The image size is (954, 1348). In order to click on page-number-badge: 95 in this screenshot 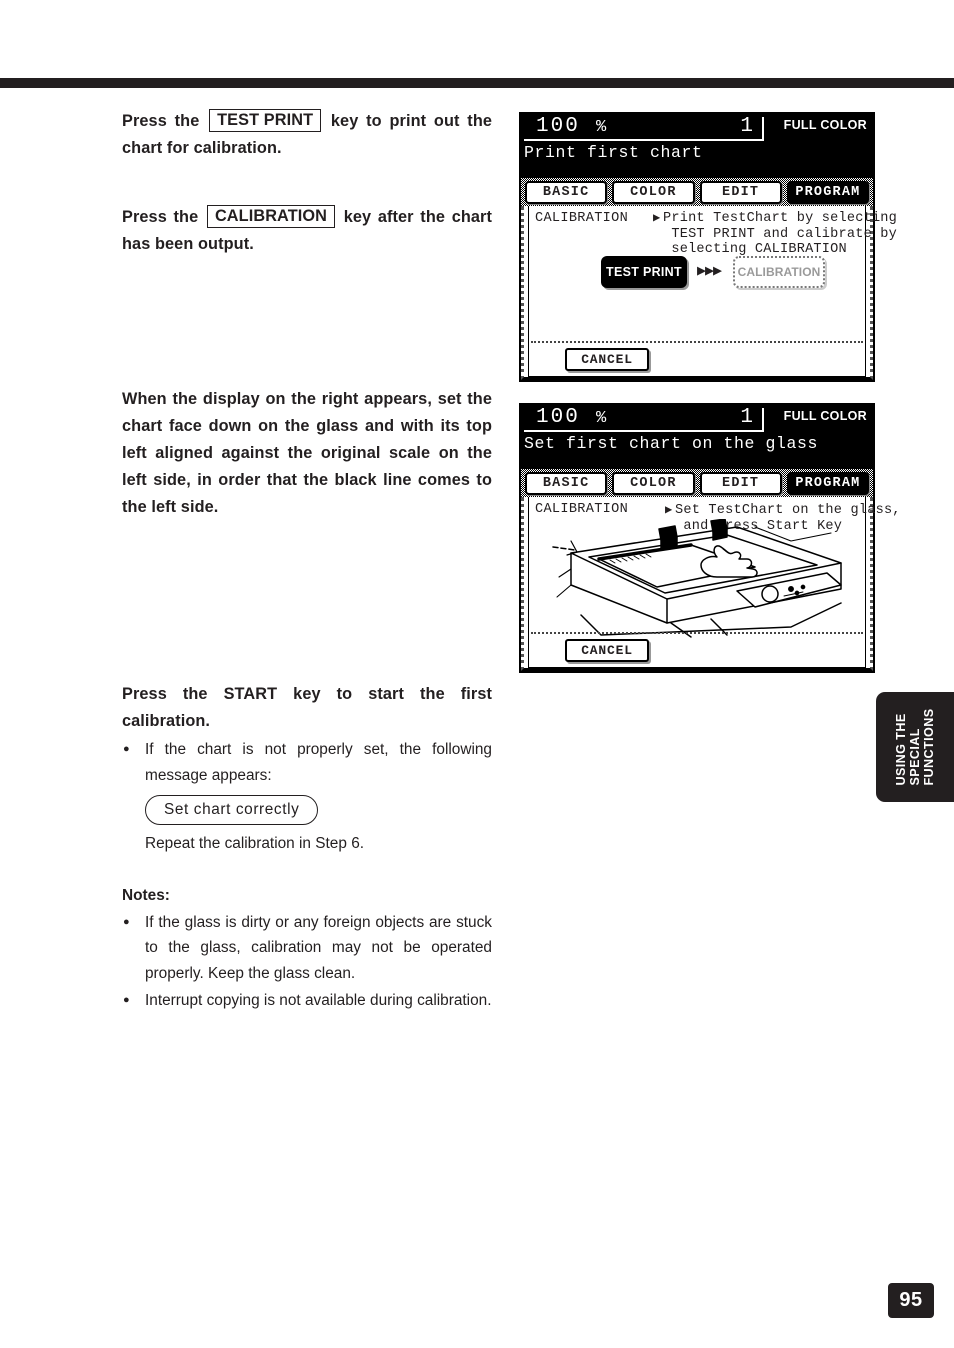, I will do `click(911, 1300)`.